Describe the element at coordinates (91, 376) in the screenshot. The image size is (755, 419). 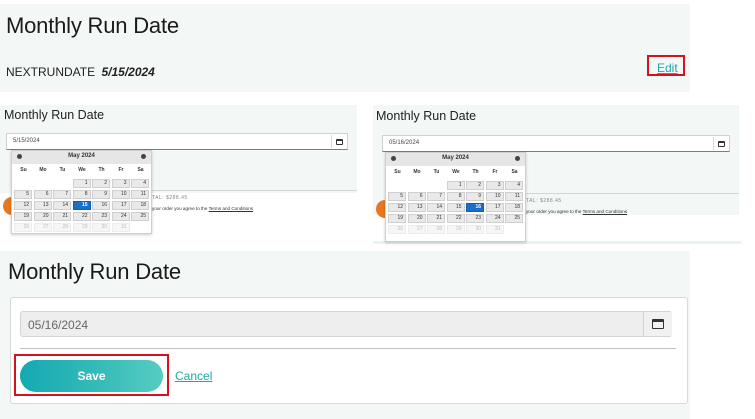
I see `save-button: Save` at that location.